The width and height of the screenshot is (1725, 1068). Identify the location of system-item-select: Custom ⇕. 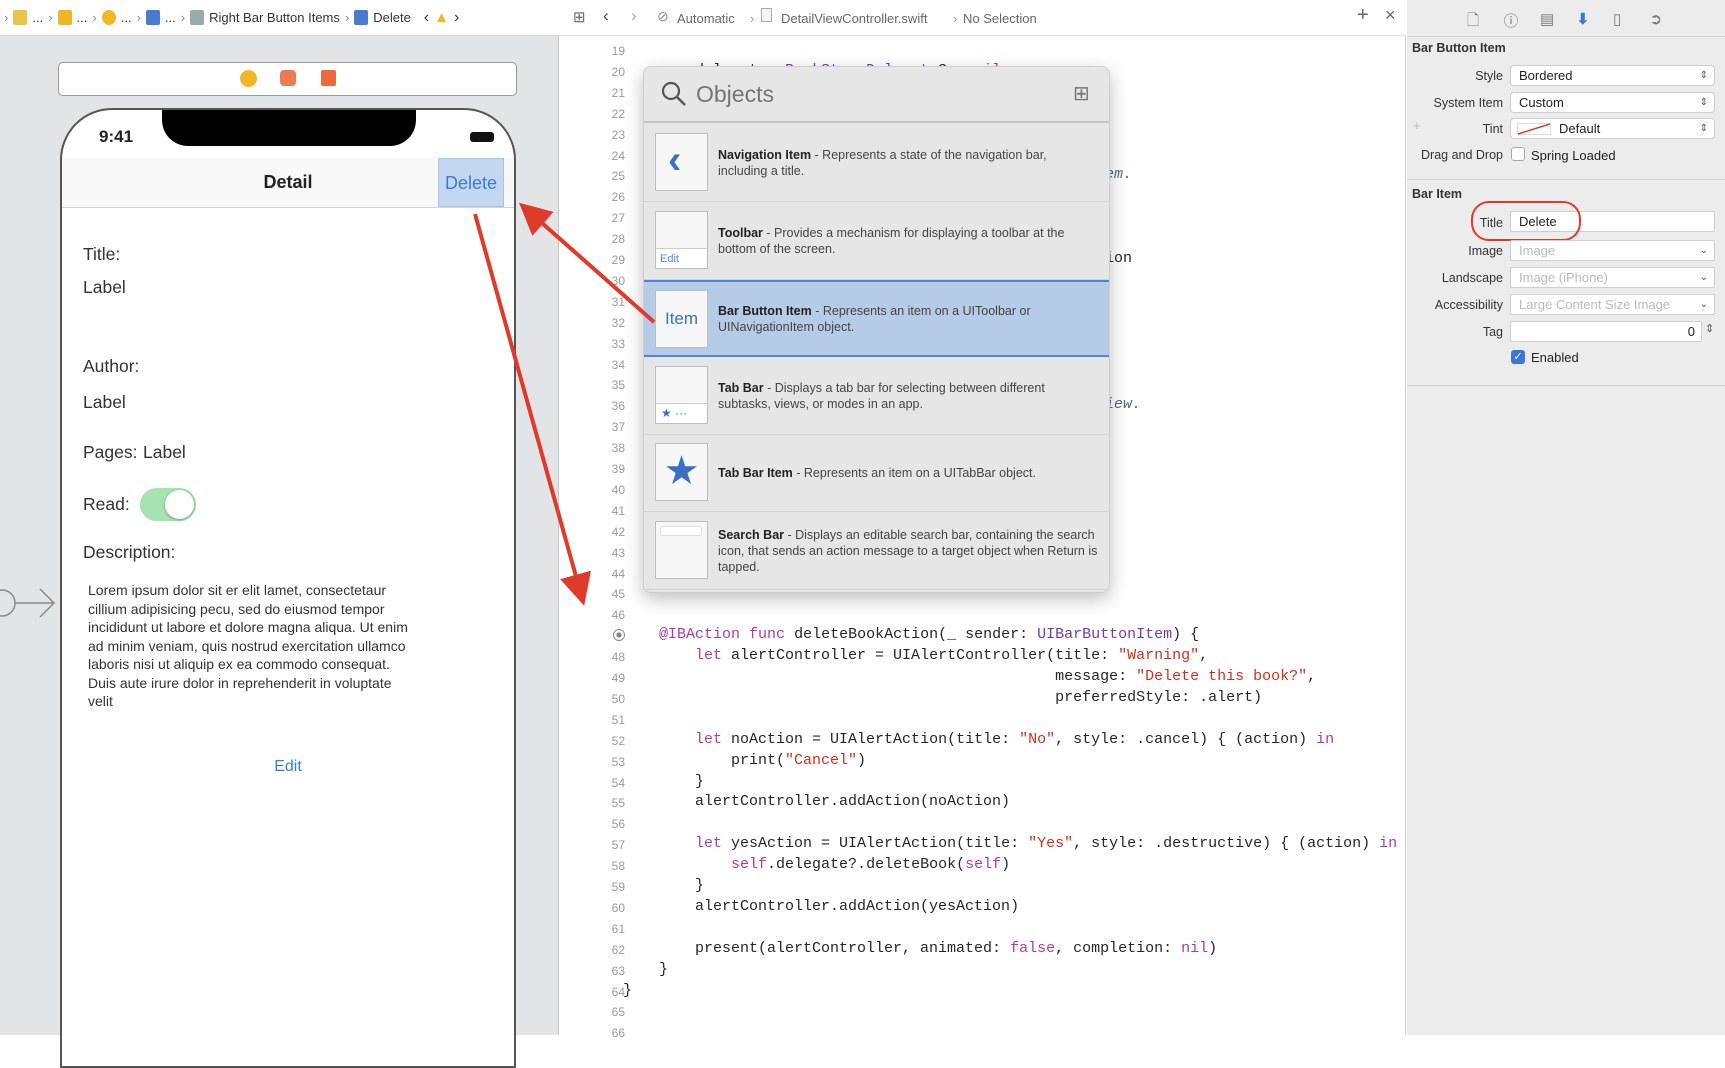
(1612, 102).